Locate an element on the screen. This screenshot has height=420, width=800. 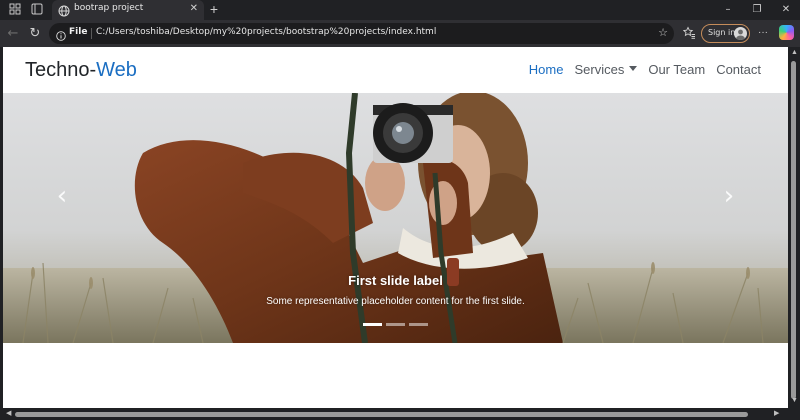
copilot-icon is located at coordinates (786, 32).